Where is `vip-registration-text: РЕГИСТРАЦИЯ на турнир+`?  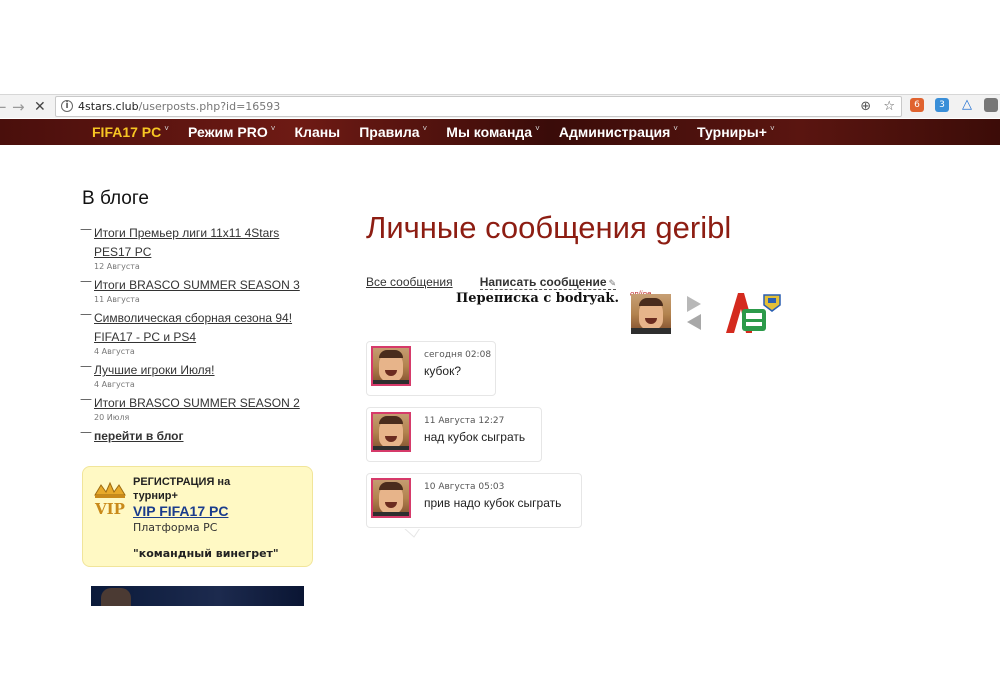 vip-registration-text: РЕГИСТРАЦИЯ на турнир+ is located at coordinates (182, 489).